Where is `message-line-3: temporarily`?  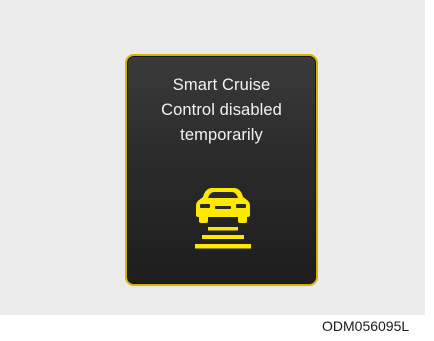 message-line-3: temporarily is located at coordinates (221, 135).